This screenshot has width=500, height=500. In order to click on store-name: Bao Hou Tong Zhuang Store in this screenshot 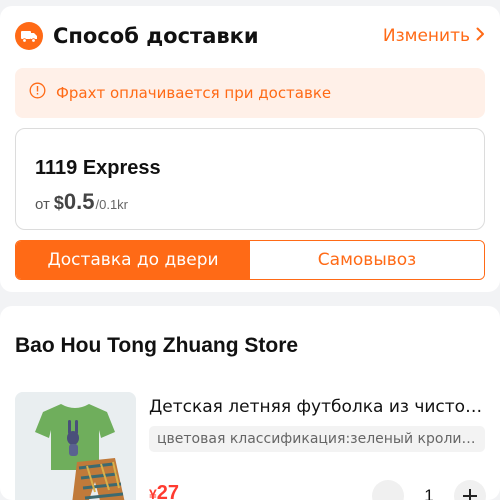, I will do `click(157, 345)`.